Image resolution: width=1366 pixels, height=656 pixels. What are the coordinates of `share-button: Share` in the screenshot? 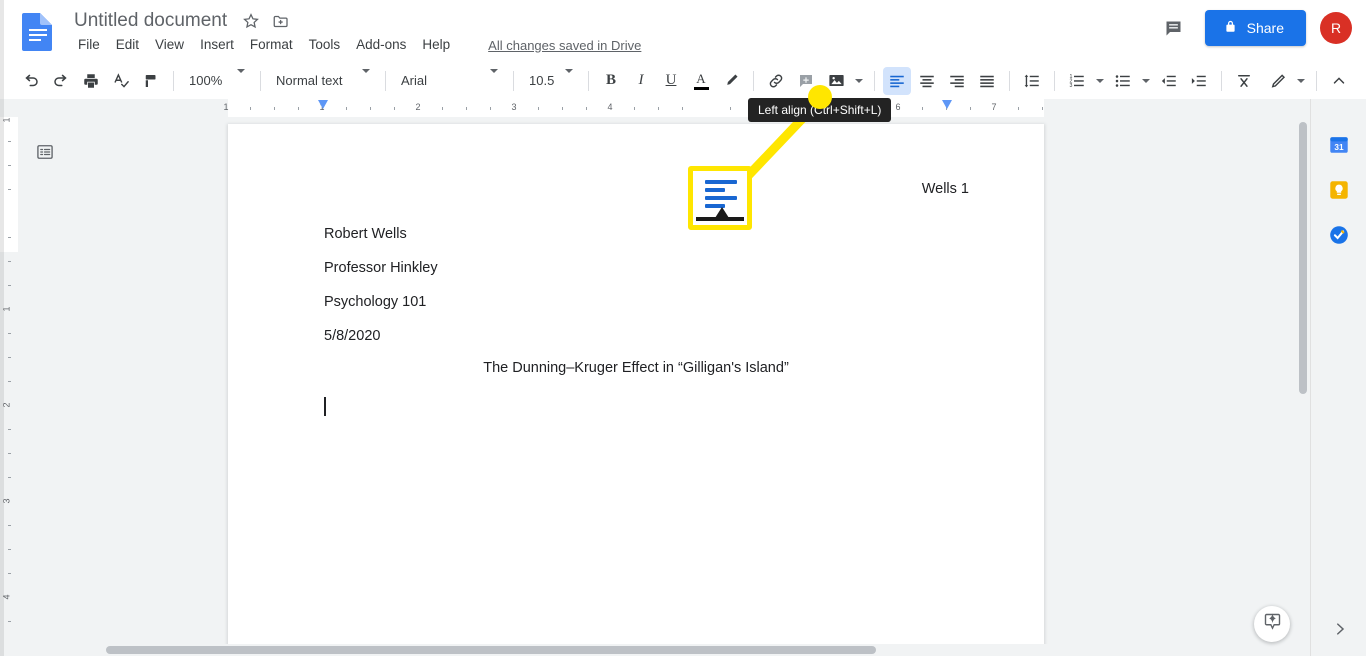 It's located at (1255, 28).